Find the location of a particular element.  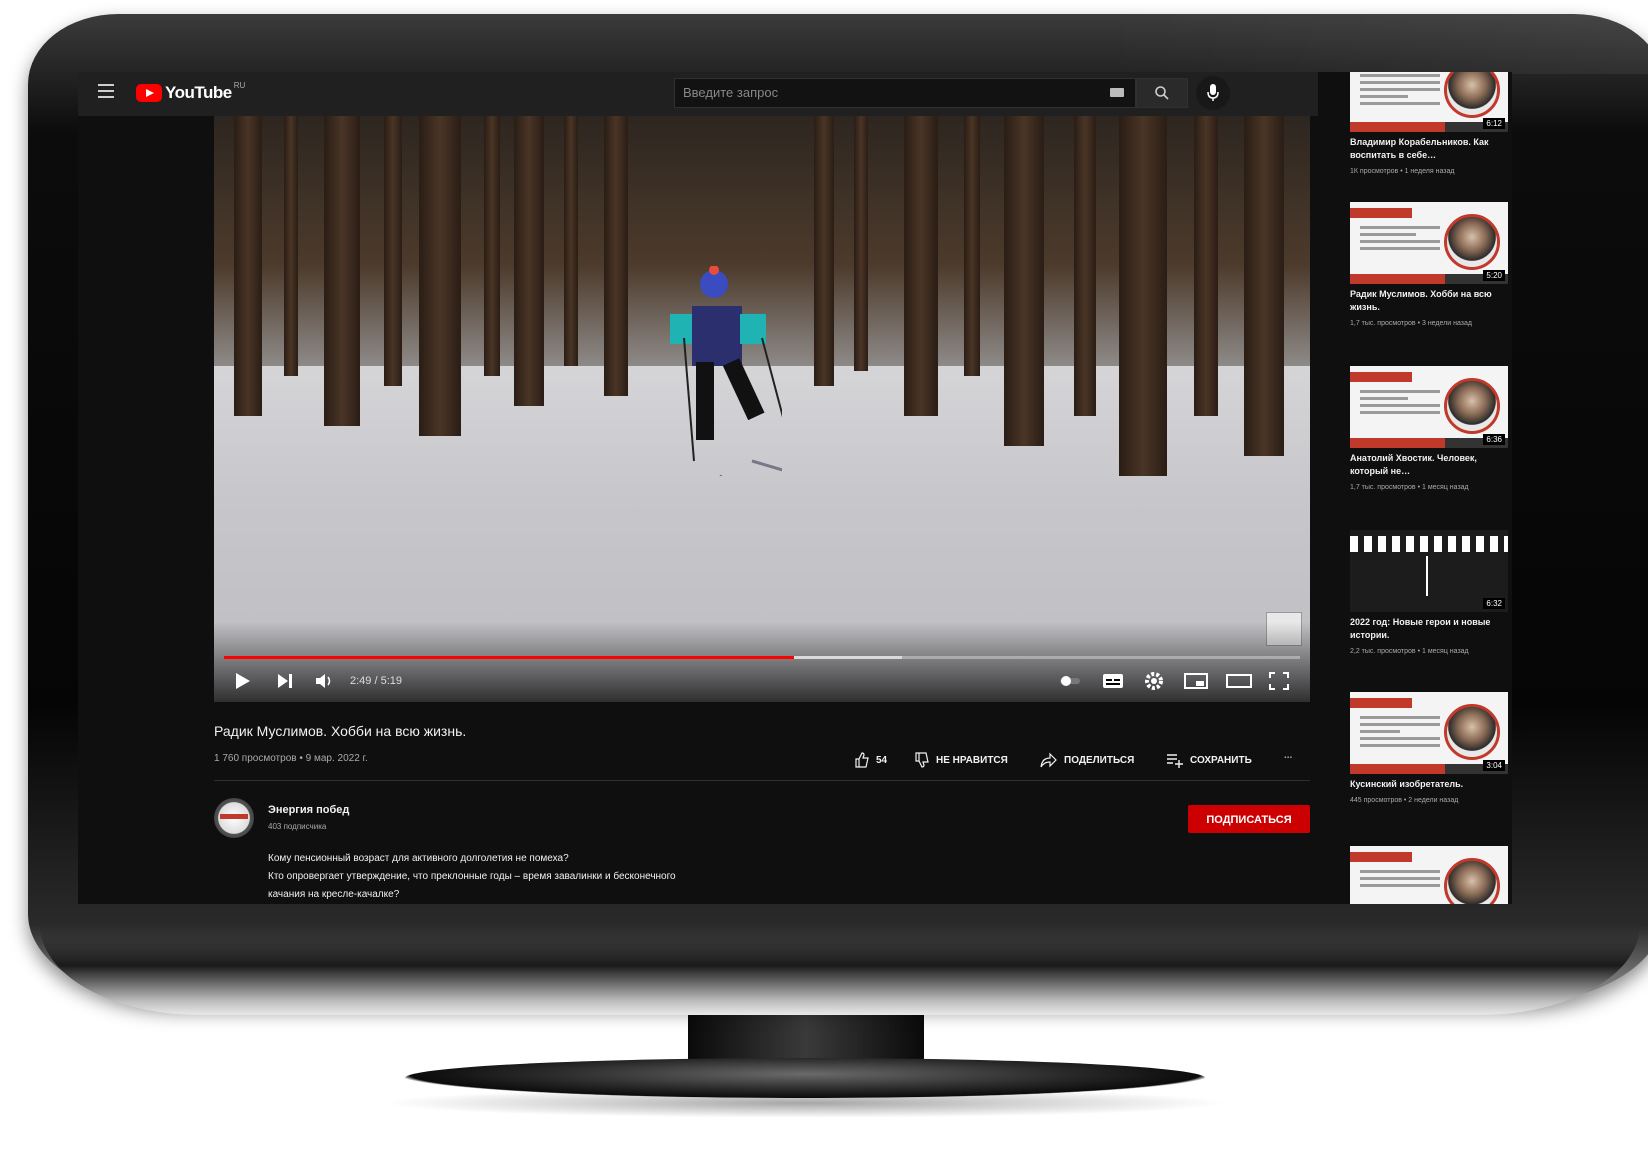

progress-bar is located at coordinates (762, 657).